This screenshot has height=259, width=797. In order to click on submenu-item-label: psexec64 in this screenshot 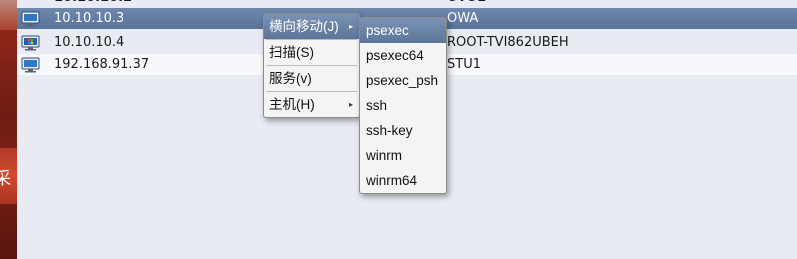, I will do `click(395, 55)`.